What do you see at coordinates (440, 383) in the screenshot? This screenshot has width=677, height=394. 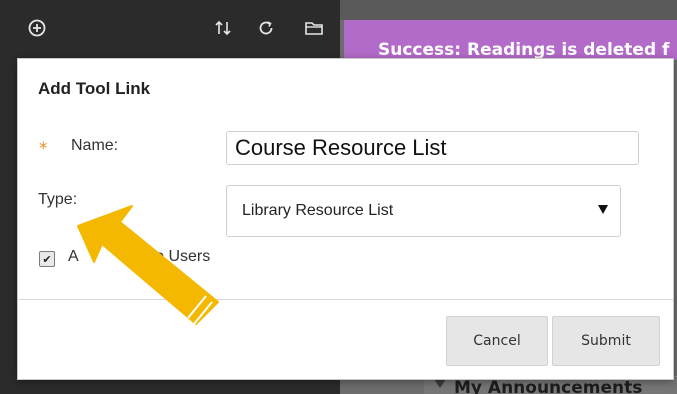 I see `collapse-caret-icon` at bounding box center [440, 383].